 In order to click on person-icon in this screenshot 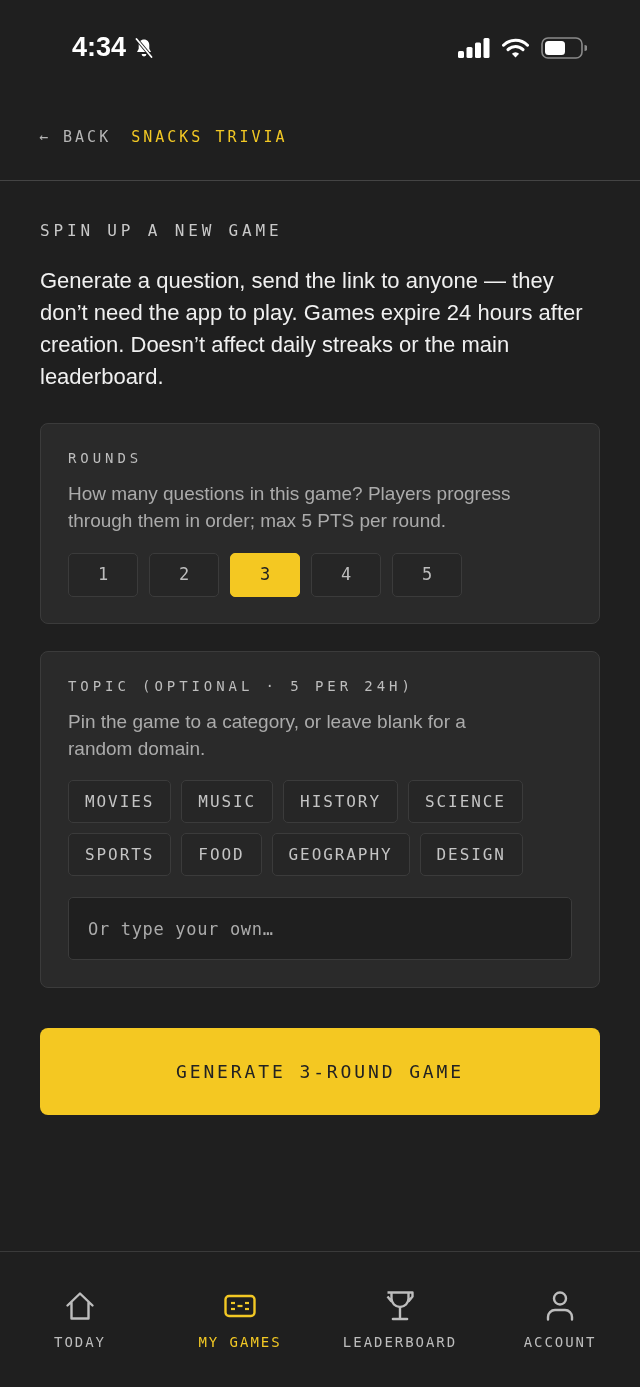, I will do `click(560, 1306)`.